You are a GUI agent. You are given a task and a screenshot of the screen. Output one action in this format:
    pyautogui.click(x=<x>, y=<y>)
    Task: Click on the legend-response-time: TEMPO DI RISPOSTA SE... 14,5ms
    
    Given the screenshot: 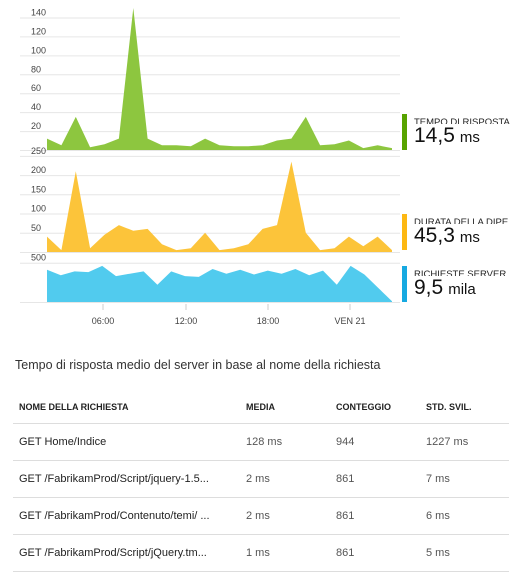 What is the action you would take?
    pyautogui.click(x=465, y=132)
    